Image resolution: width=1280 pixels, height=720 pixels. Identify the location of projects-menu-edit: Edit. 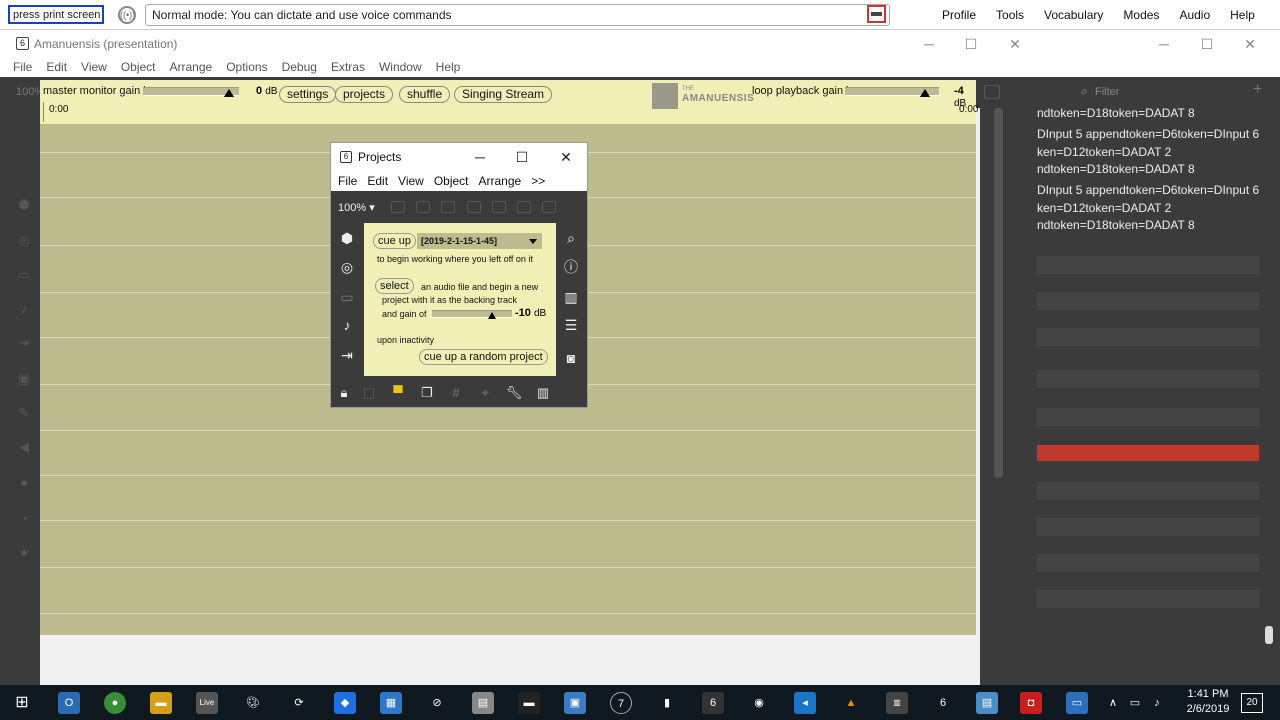
(377, 181).